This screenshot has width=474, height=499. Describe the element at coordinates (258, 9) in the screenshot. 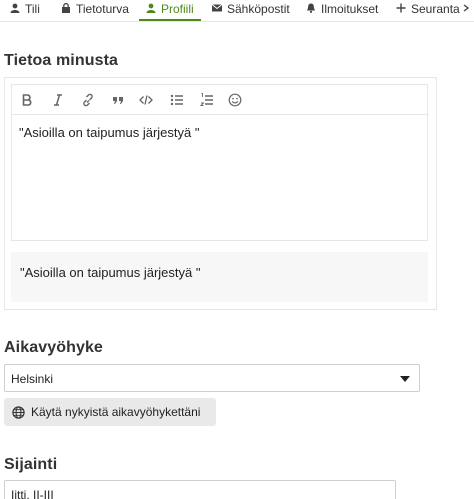

I see `tab-label: Sähköpostit` at that location.